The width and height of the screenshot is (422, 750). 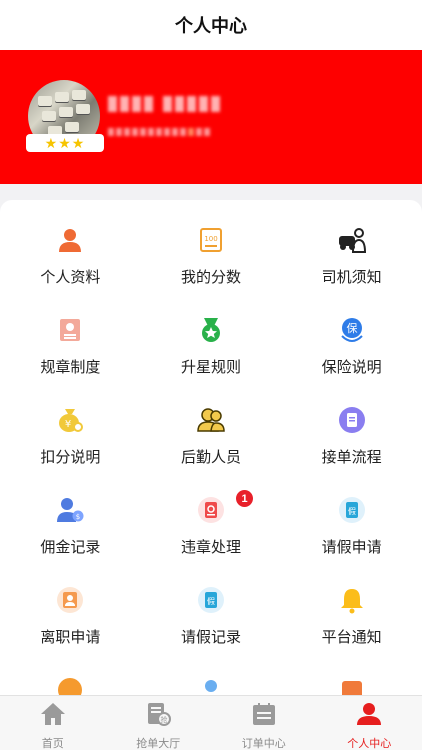 I want to click on person-icon, so click(x=369, y=716).